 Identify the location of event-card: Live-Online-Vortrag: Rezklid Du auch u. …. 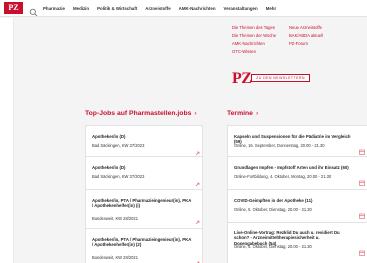
(297, 242).